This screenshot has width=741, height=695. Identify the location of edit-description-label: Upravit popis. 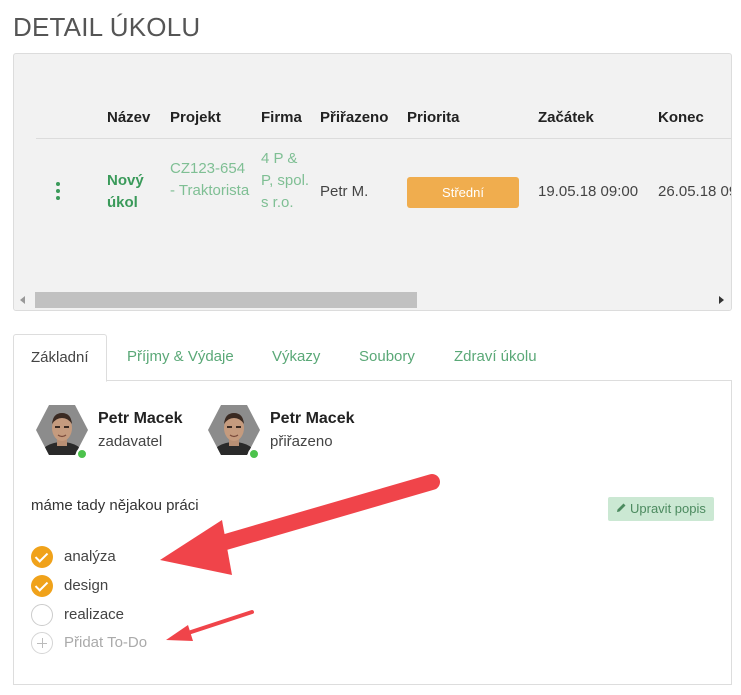
(668, 508).